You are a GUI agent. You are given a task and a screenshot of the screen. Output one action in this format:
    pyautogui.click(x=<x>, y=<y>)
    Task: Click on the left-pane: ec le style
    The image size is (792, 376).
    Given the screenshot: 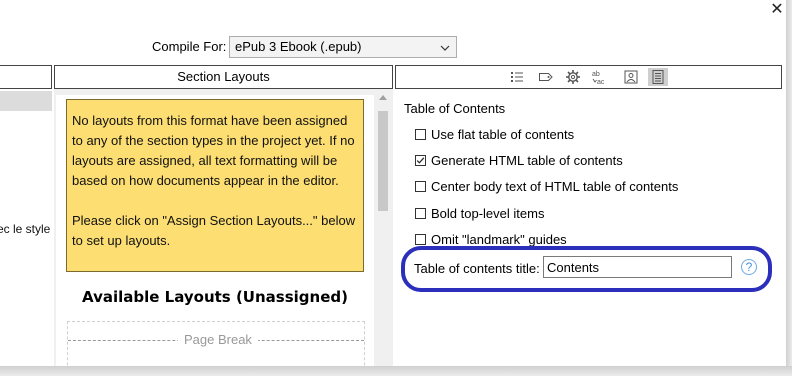 What is the action you would take?
    pyautogui.click(x=26, y=227)
    